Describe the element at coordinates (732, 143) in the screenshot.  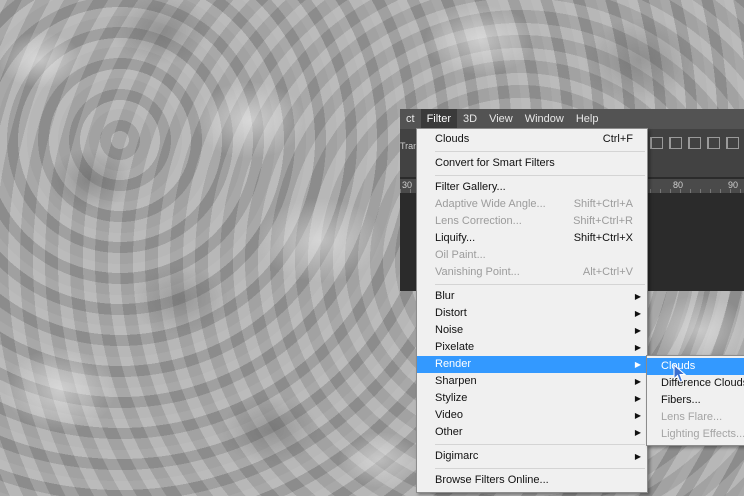
I see `distribute-center-icon` at that location.